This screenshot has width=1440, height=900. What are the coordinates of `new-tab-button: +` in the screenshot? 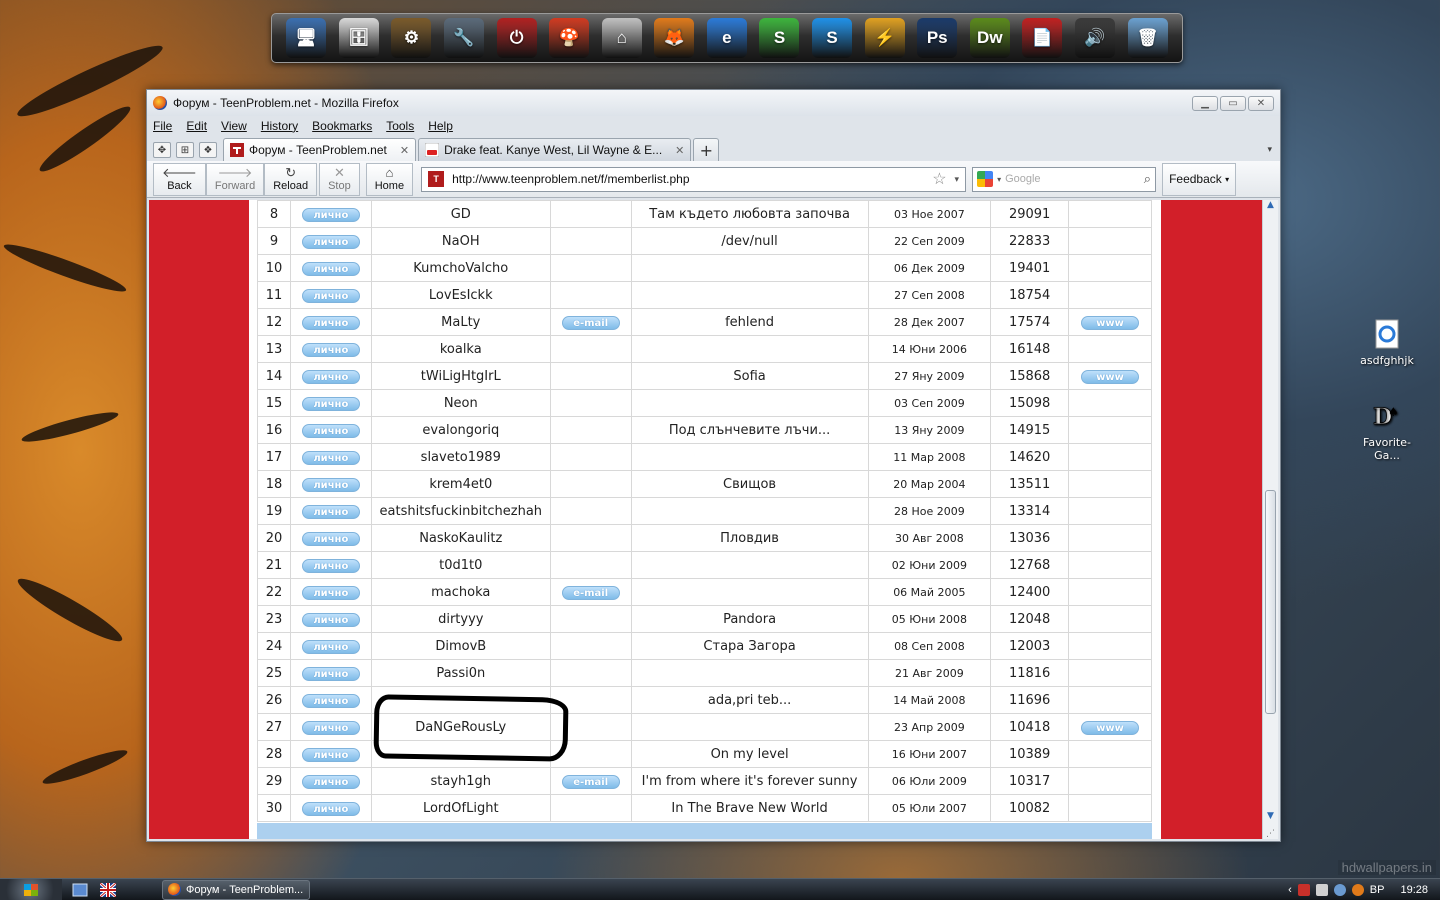 It's located at (706, 149).